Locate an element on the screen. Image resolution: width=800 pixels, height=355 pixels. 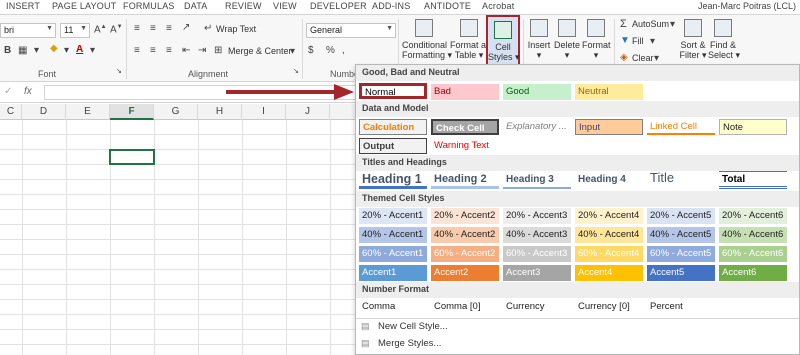
style-currency-0: Currency [0] is located at coordinates (609, 307).